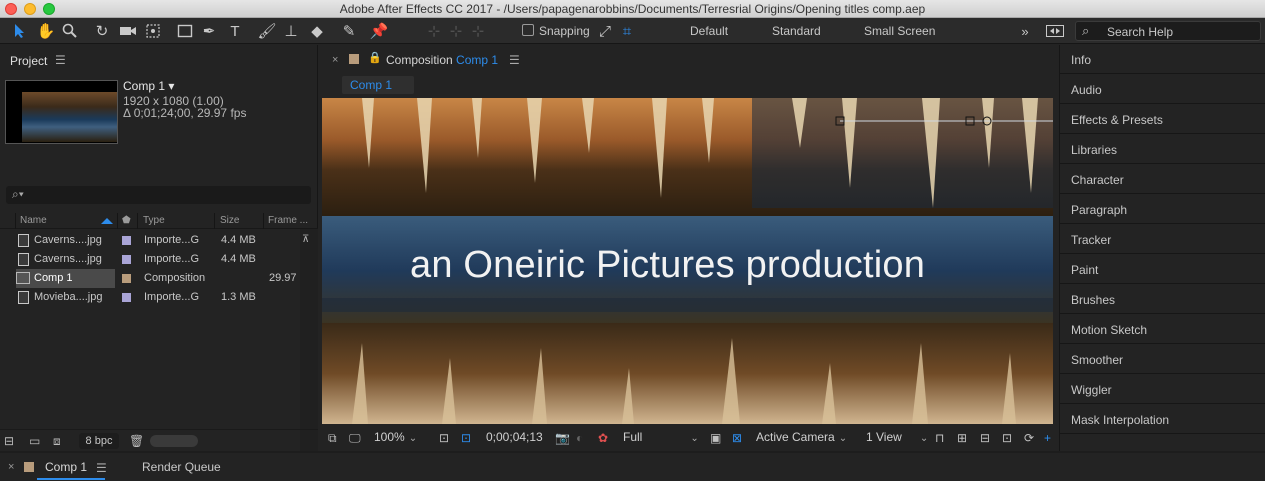 The image size is (1265, 481). Describe the element at coordinates (1162, 389) in the screenshot. I see `panel-wiggler: Wiggler` at that location.